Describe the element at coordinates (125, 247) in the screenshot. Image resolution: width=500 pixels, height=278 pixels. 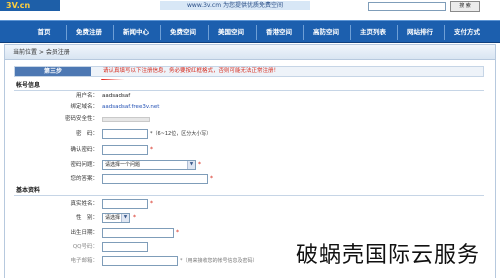
I see `qq-input` at that location.